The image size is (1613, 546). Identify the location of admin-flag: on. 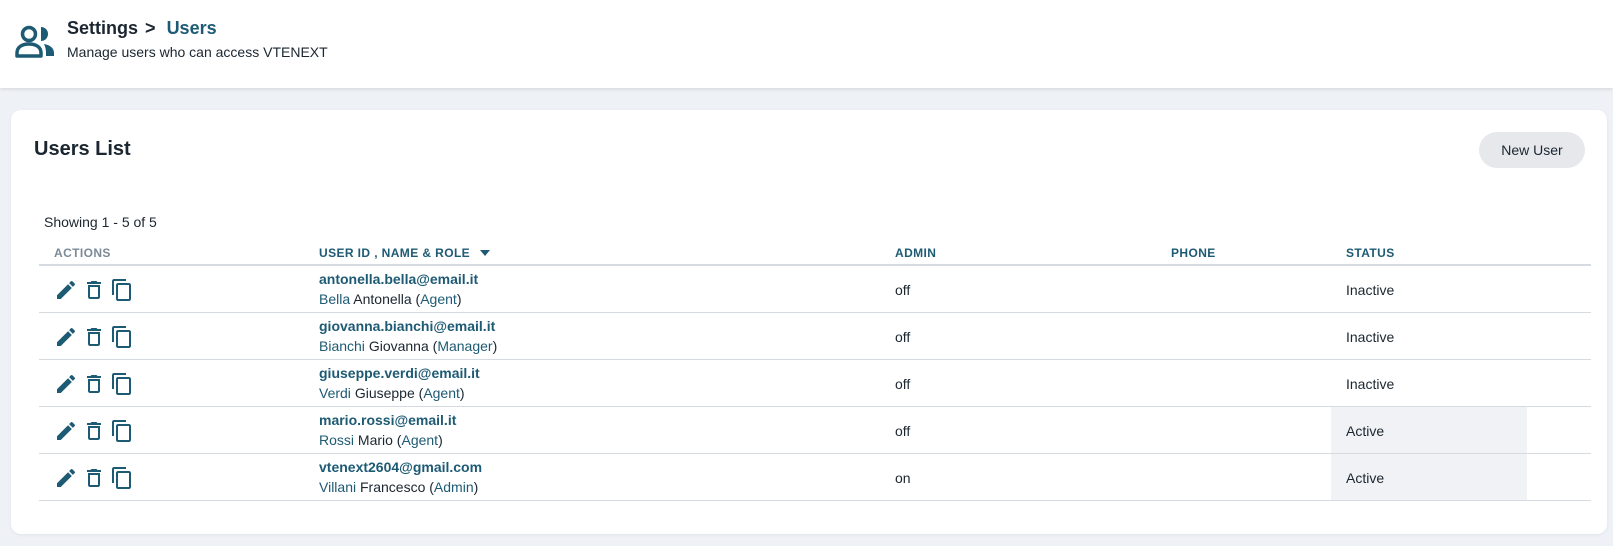
(903, 478).